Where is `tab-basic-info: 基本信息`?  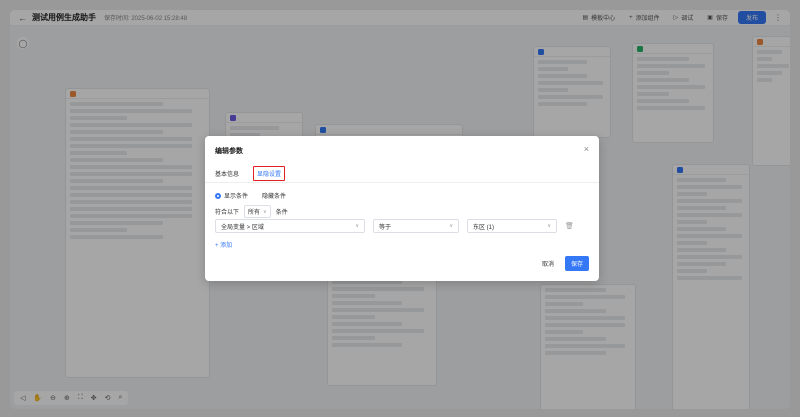 tab-basic-info: 基本信息 is located at coordinates (227, 173).